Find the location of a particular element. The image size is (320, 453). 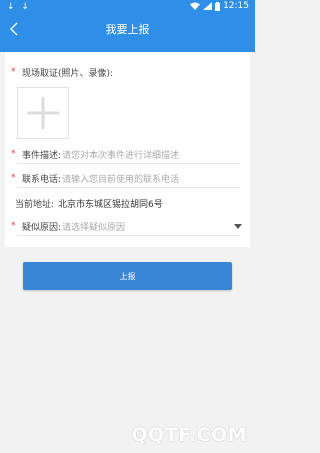

add-photo-button is located at coordinates (43, 113).